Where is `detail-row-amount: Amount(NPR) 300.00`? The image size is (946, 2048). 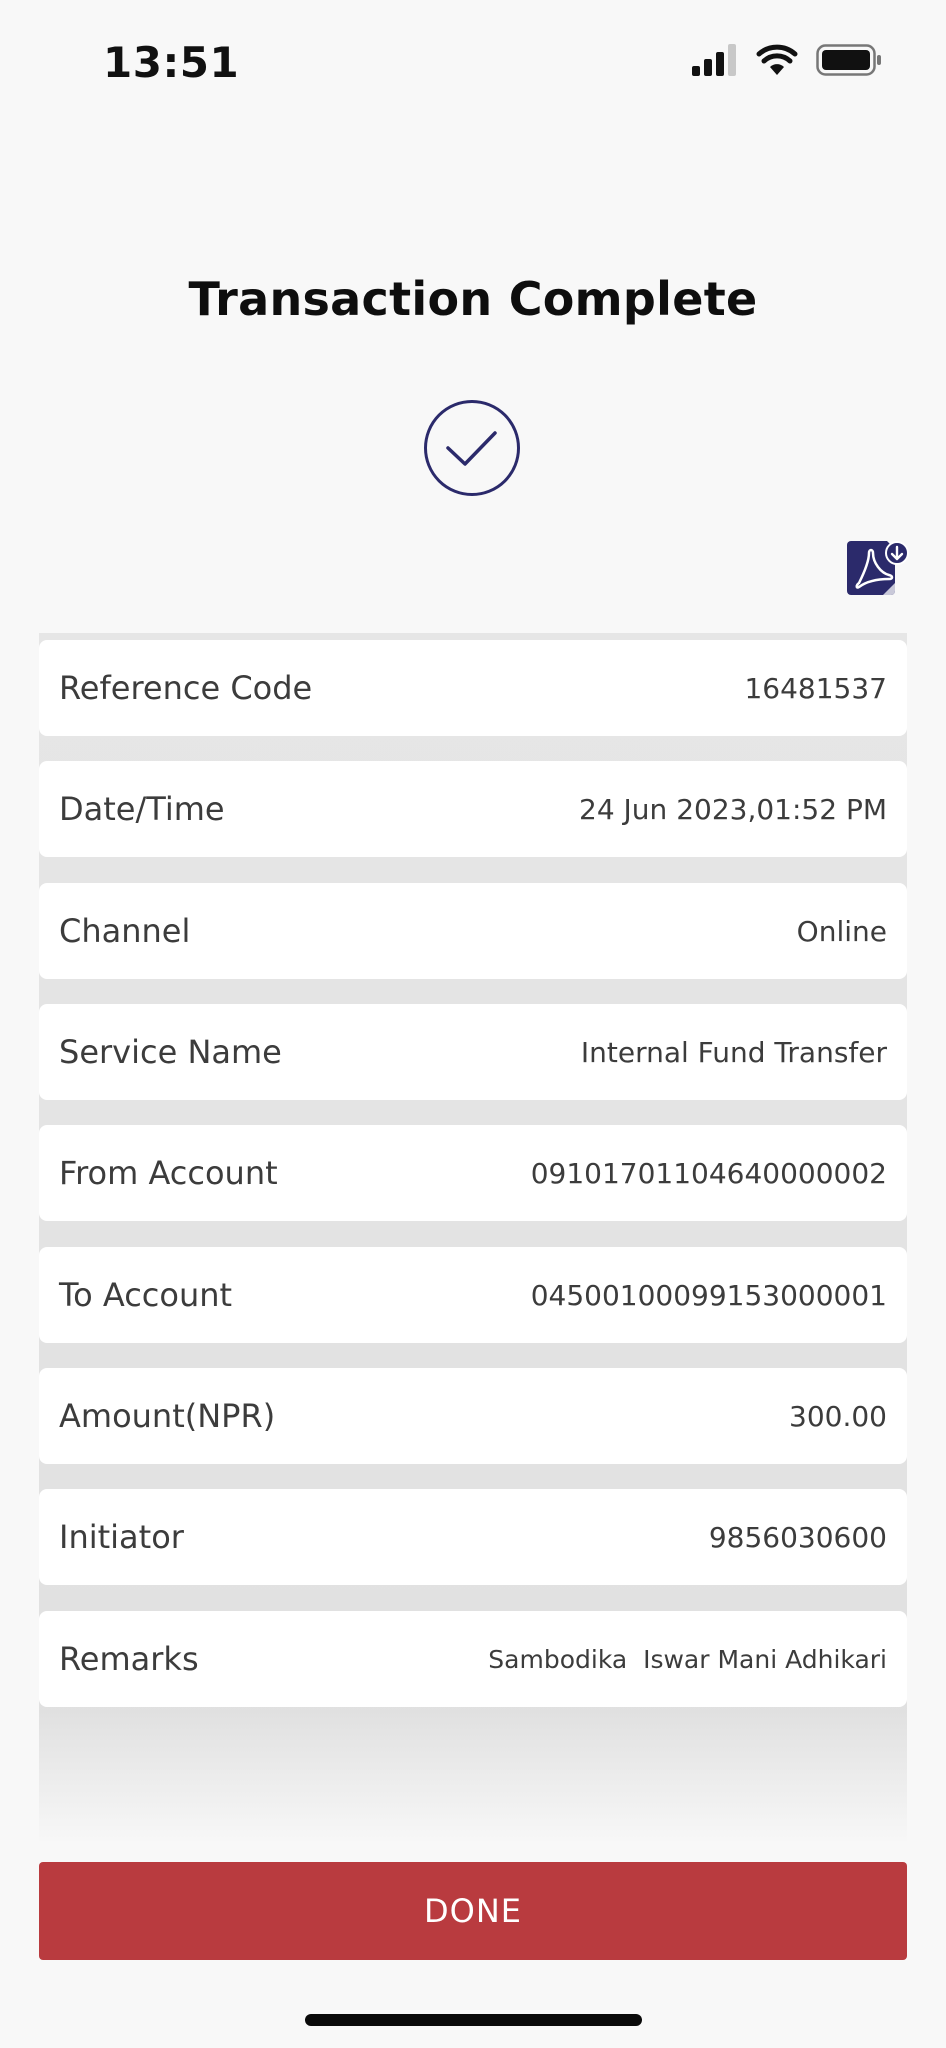
detail-row-amount: Amount(NPR) 300.00 is located at coordinates (473, 1416).